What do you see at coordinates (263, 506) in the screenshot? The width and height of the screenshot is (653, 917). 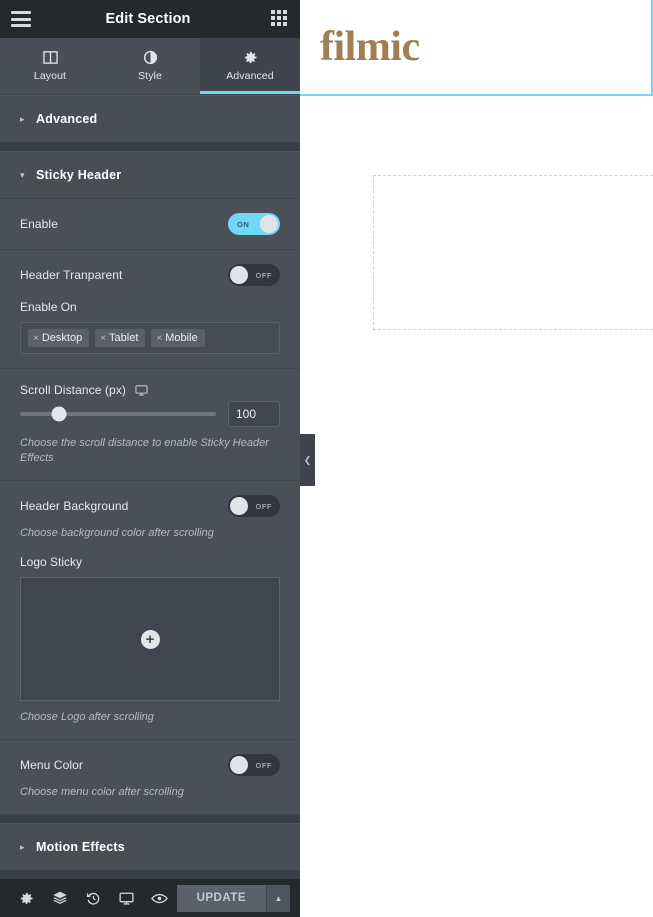 I see `header-background-toggle-state: OFF` at bounding box center [263, 506].